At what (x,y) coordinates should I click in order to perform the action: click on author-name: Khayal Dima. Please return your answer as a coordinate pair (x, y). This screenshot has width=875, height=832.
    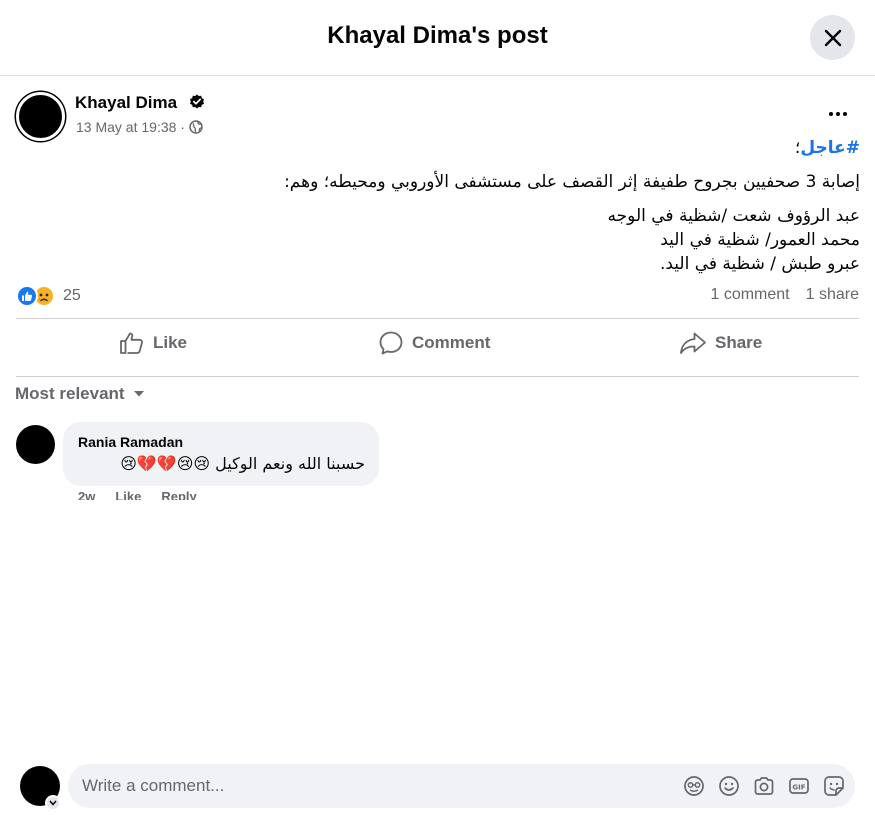
    Looking at the image, I should click on (126, 103).